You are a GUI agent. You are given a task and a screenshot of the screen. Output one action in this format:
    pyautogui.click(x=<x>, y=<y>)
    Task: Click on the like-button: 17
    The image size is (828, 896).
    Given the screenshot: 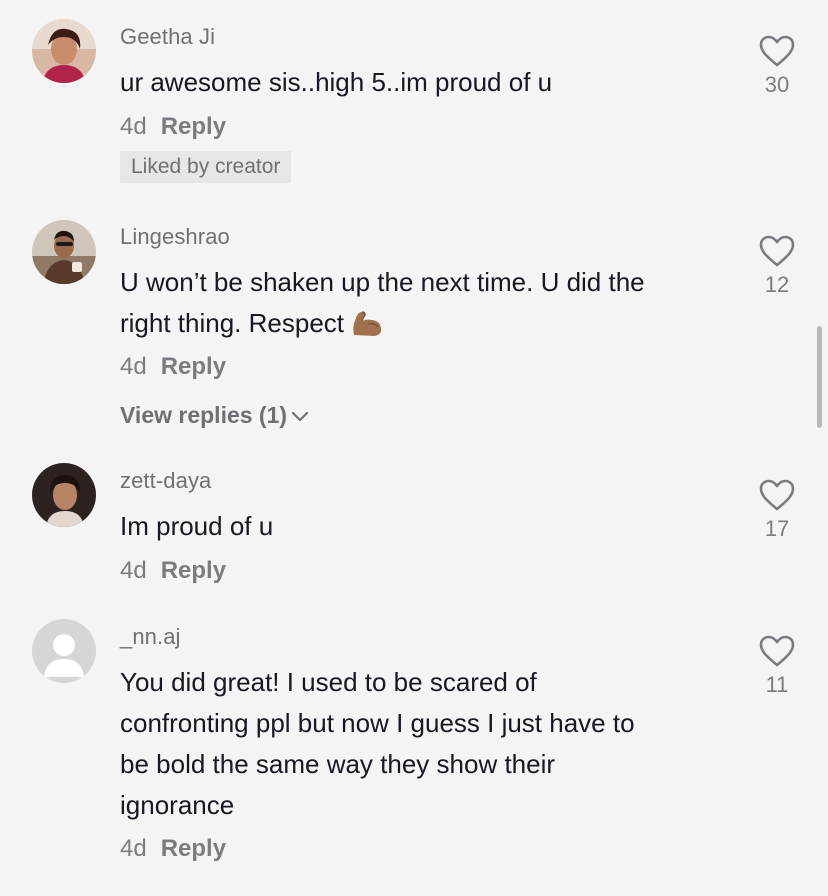 What is the action you would take?
    pyautogui.click(x=777, y=510)
    